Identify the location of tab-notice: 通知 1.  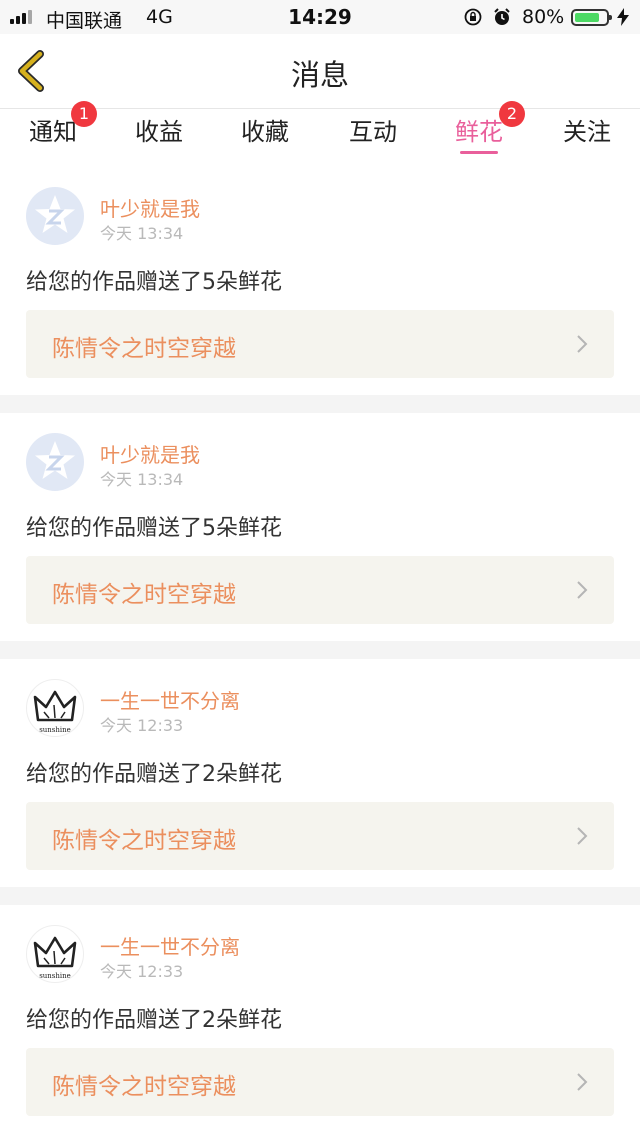
(53, 134).